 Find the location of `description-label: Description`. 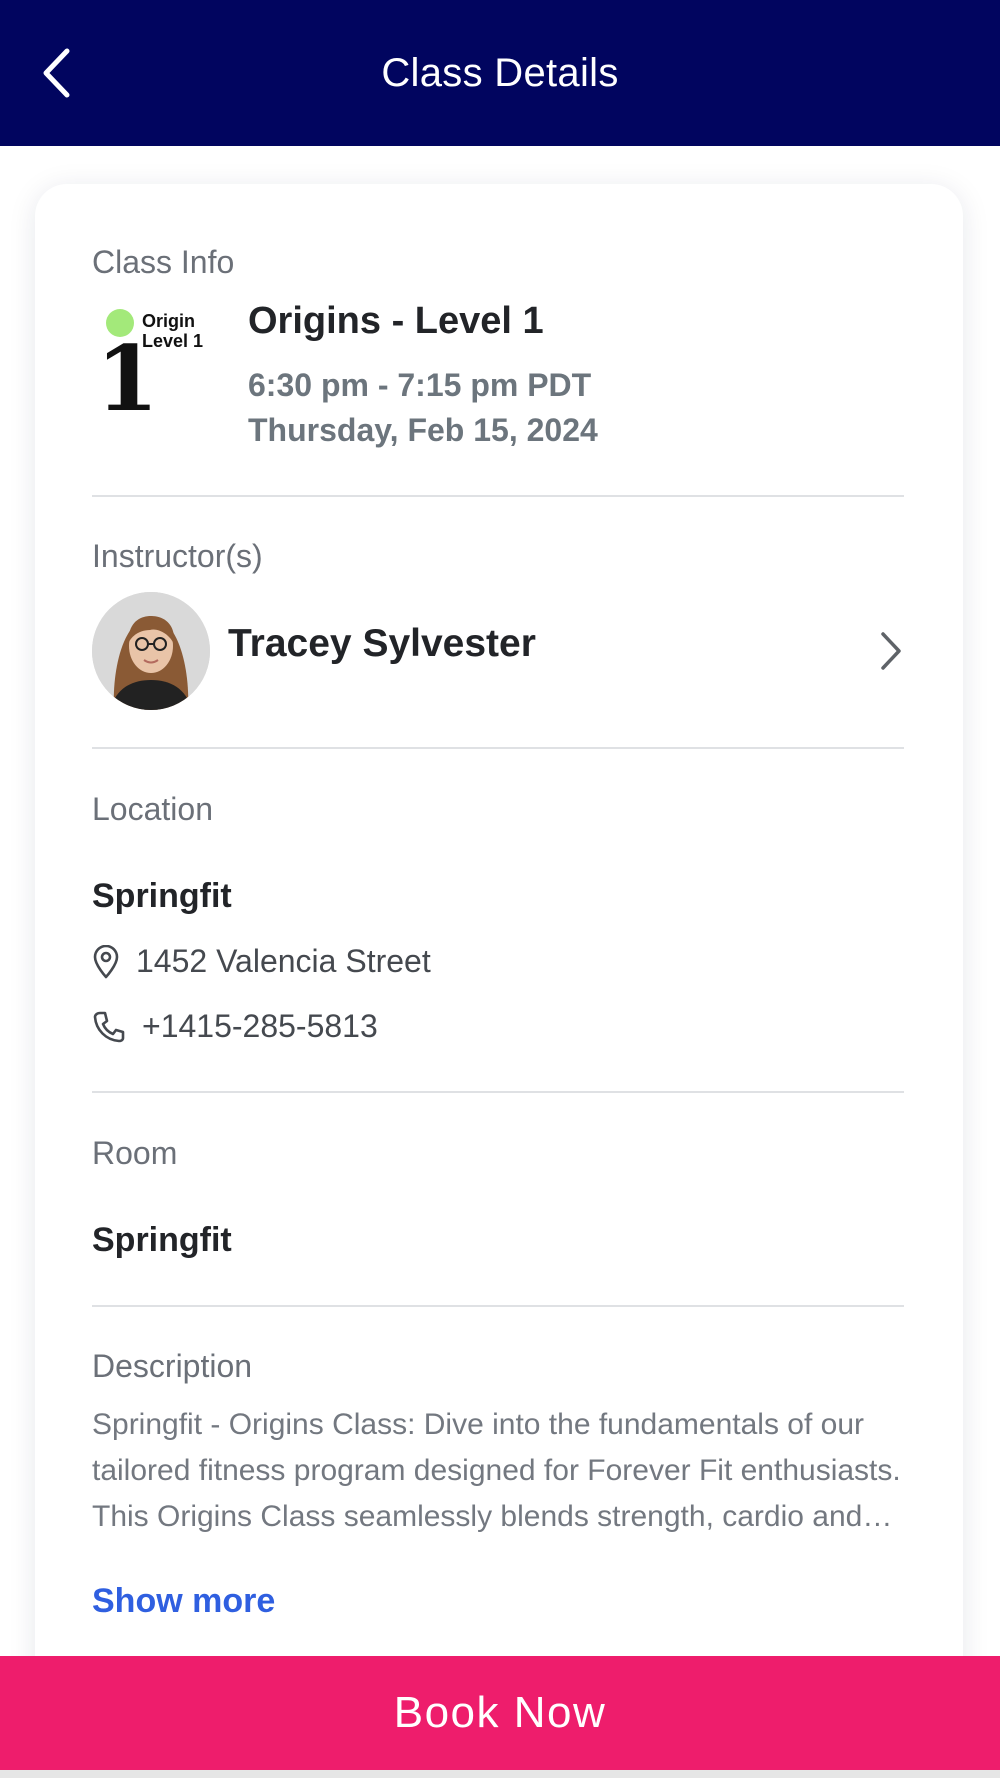

description-label: Description is located at coordinates (172, 1366).